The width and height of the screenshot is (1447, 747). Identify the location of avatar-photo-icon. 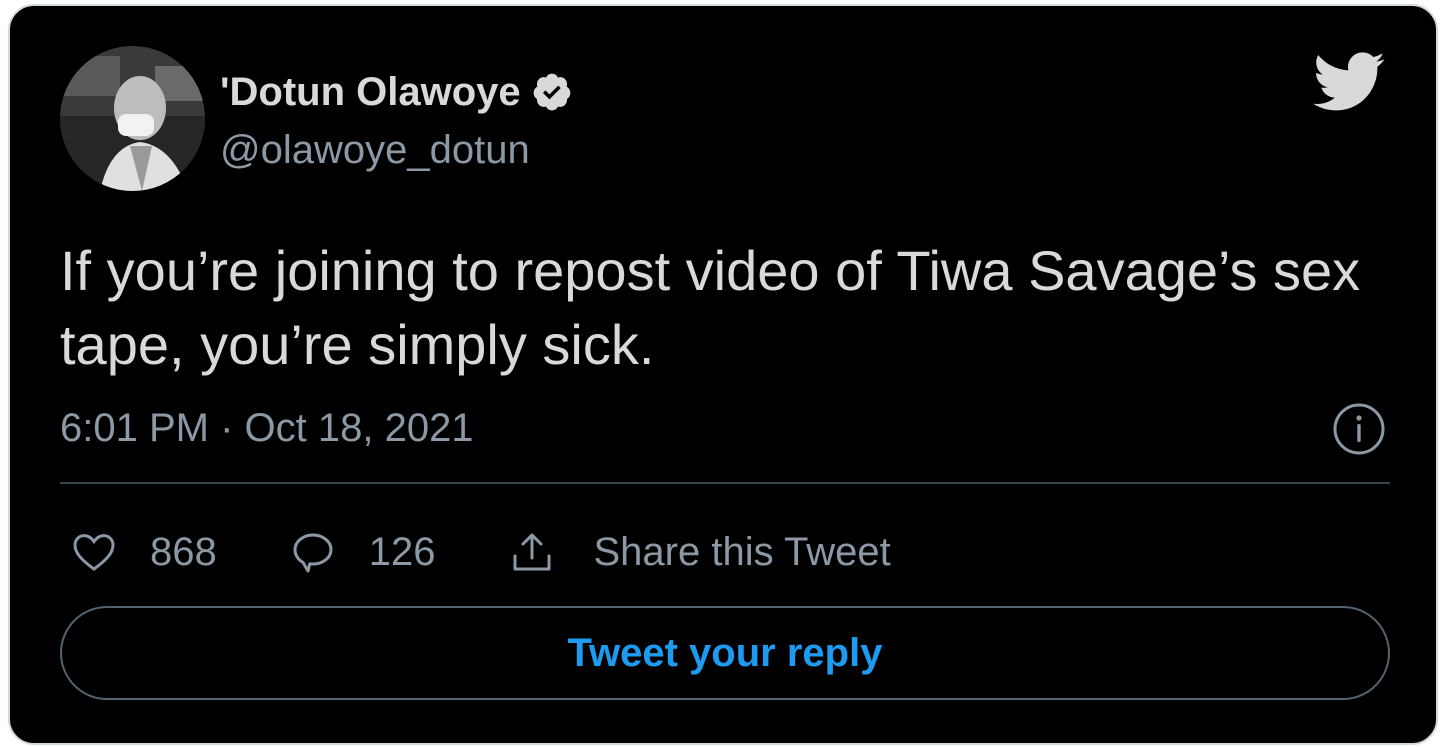
(132, 118).